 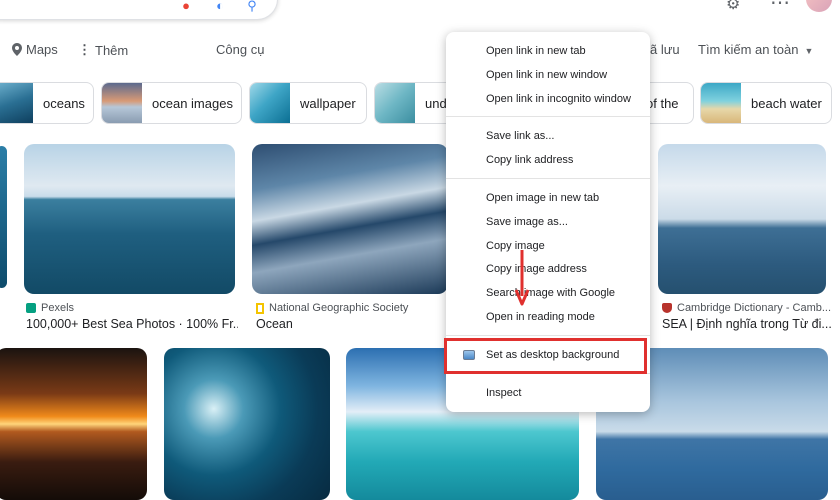 I want to click on chip-und: und, so click(x=414, y=103).